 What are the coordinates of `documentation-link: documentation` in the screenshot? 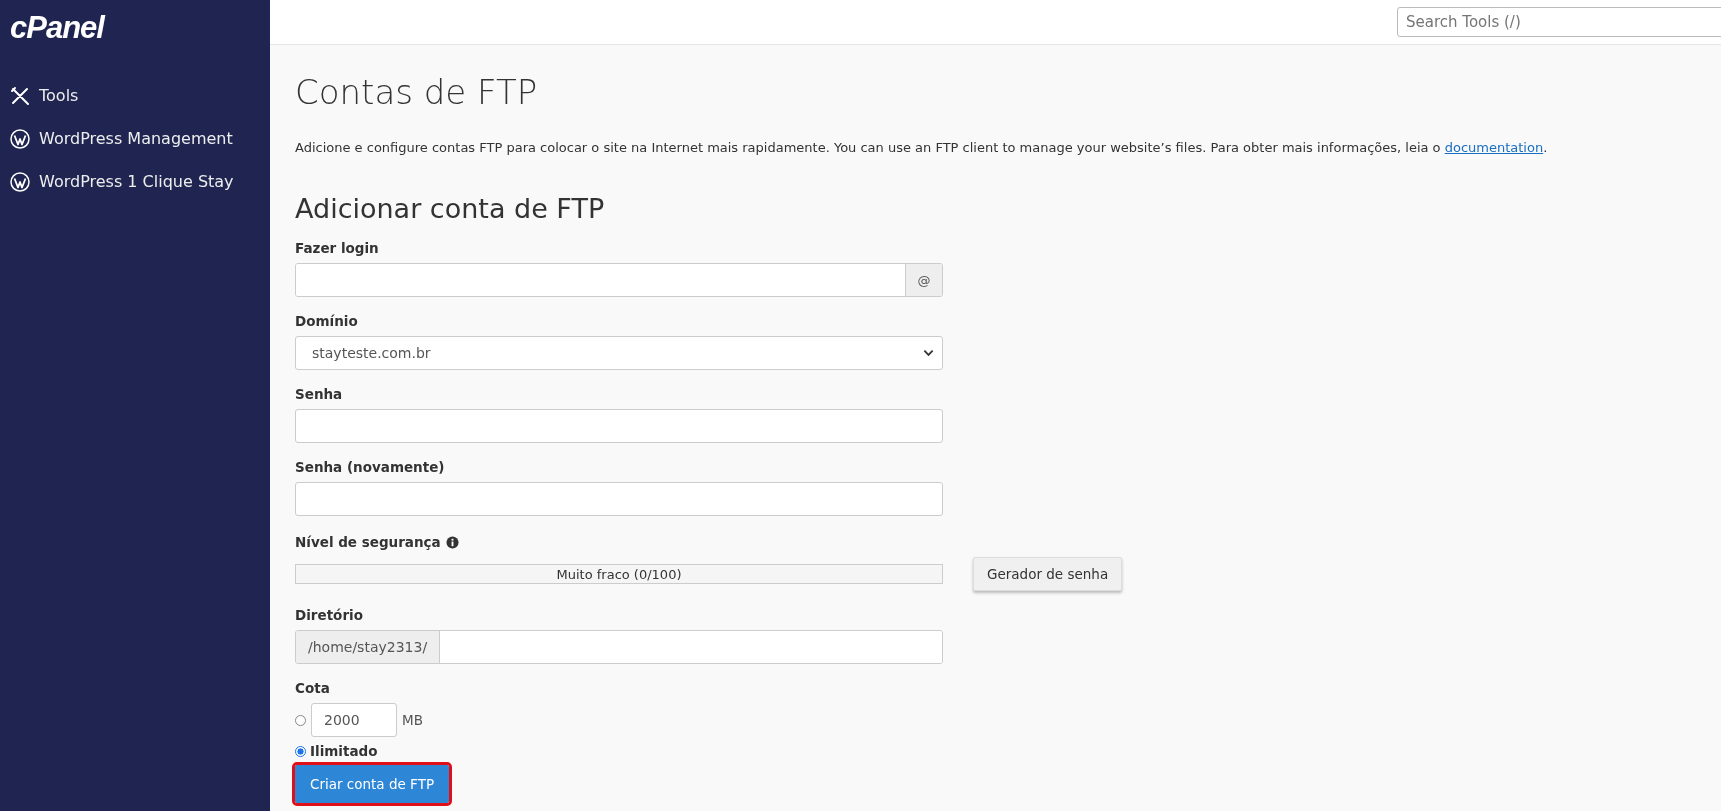 It's located at (1494, 147).